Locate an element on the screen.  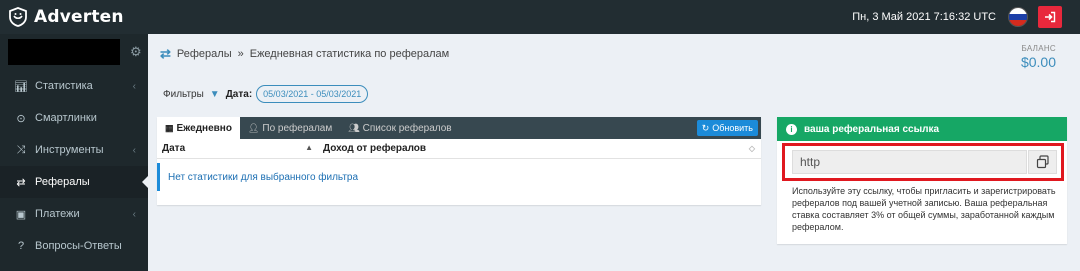
sidebar-item-2: ⤨ Инструменты ‹ is located at coordinates (74, 150).